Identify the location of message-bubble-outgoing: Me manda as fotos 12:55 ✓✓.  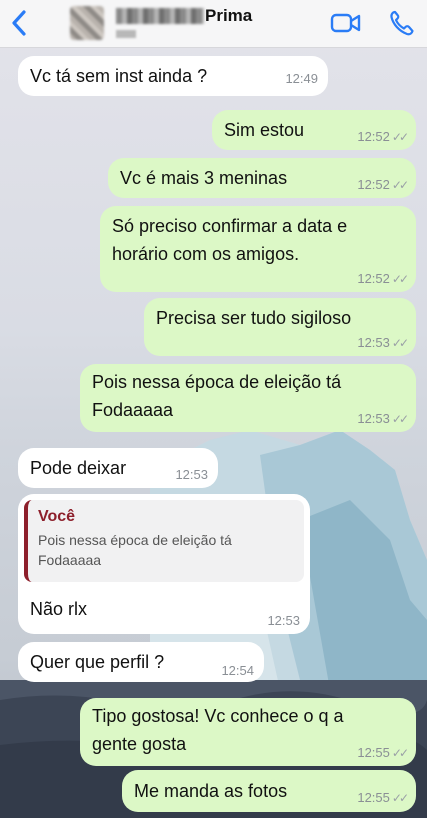
(269, 791).